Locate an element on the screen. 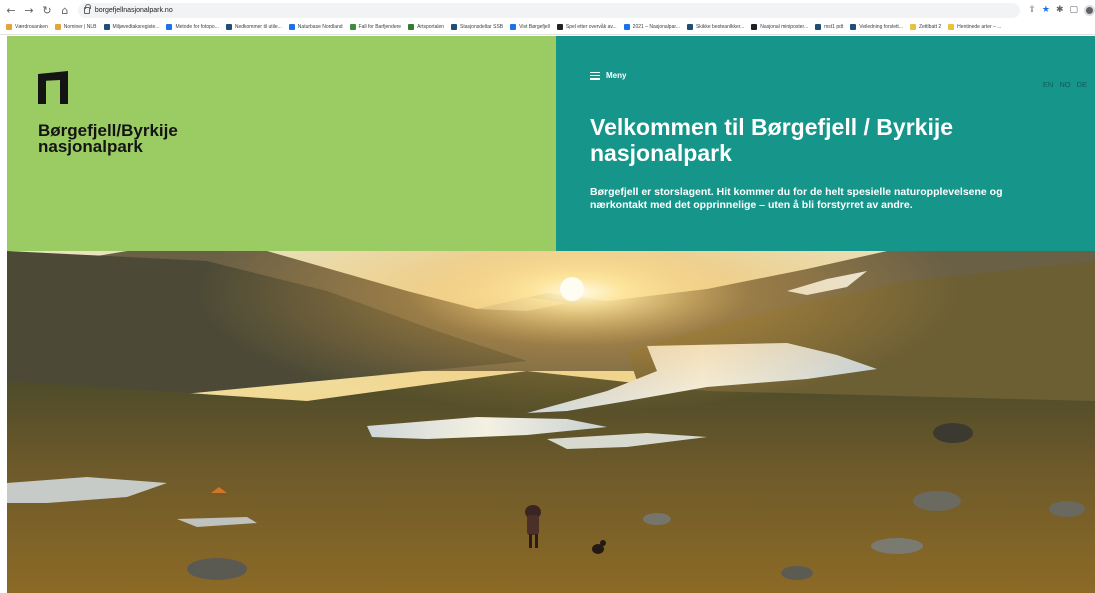  menu-label: Meny is located at coordinates (616, 75).